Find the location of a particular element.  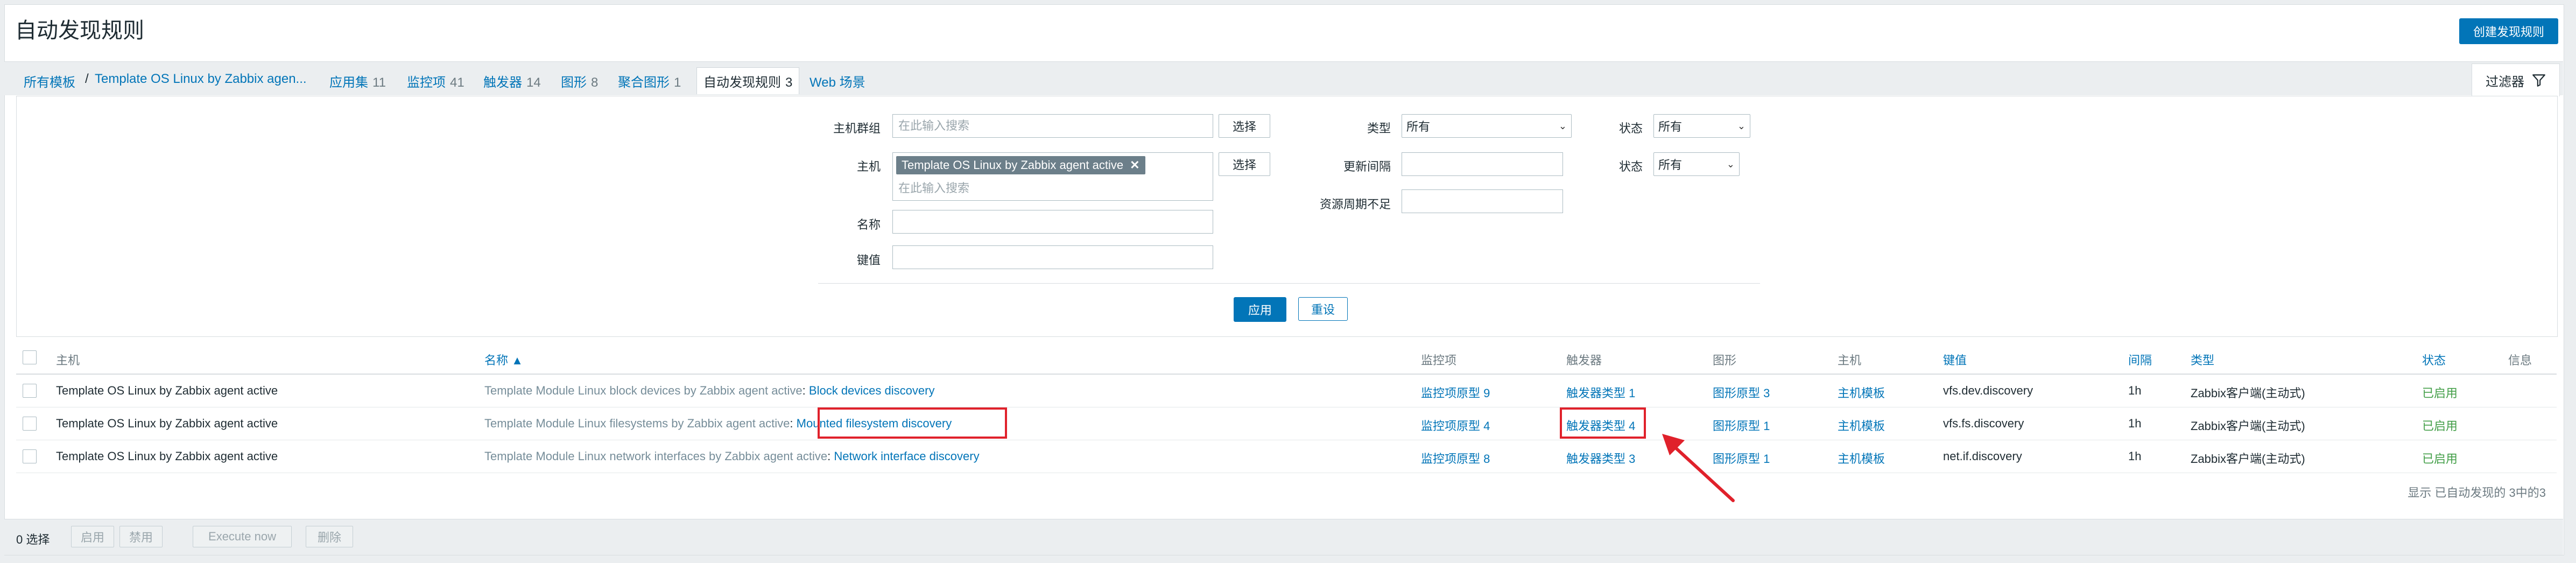

row-key: vfs.fs.discovery is located at coordinates (1984, 423).